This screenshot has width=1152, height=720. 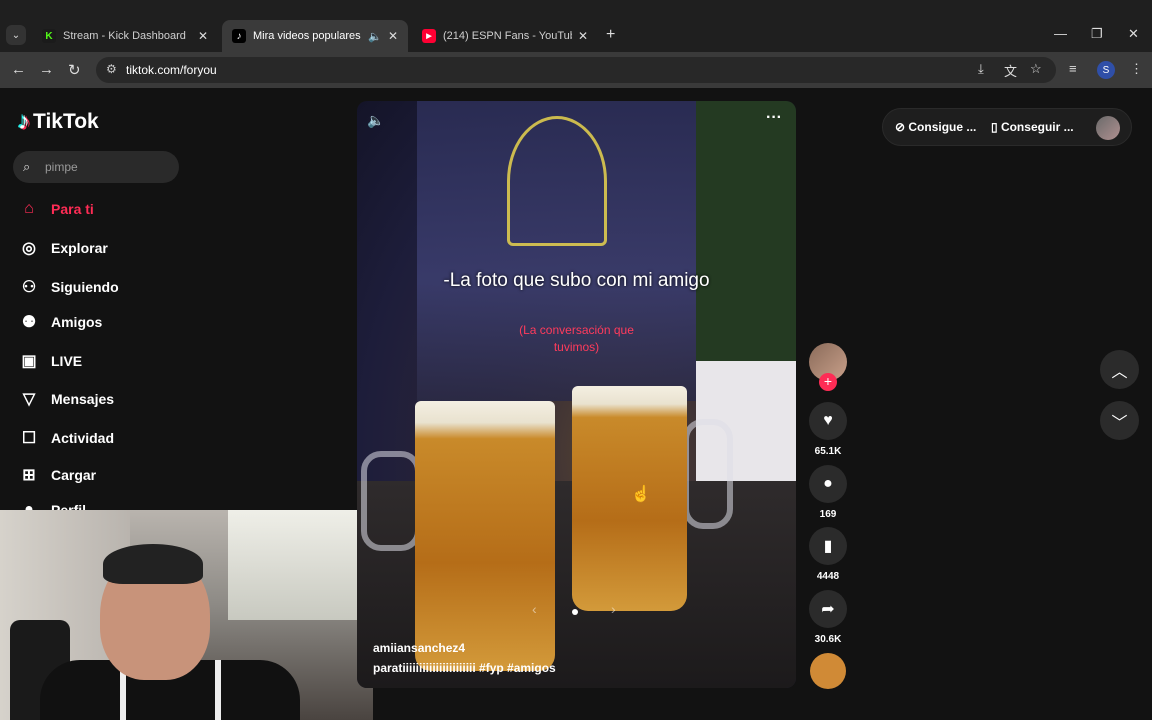 What do you see at coordinates (186, 615) in the screenshot?
I see `webcam-overlay` at bounding box center [186, 615].